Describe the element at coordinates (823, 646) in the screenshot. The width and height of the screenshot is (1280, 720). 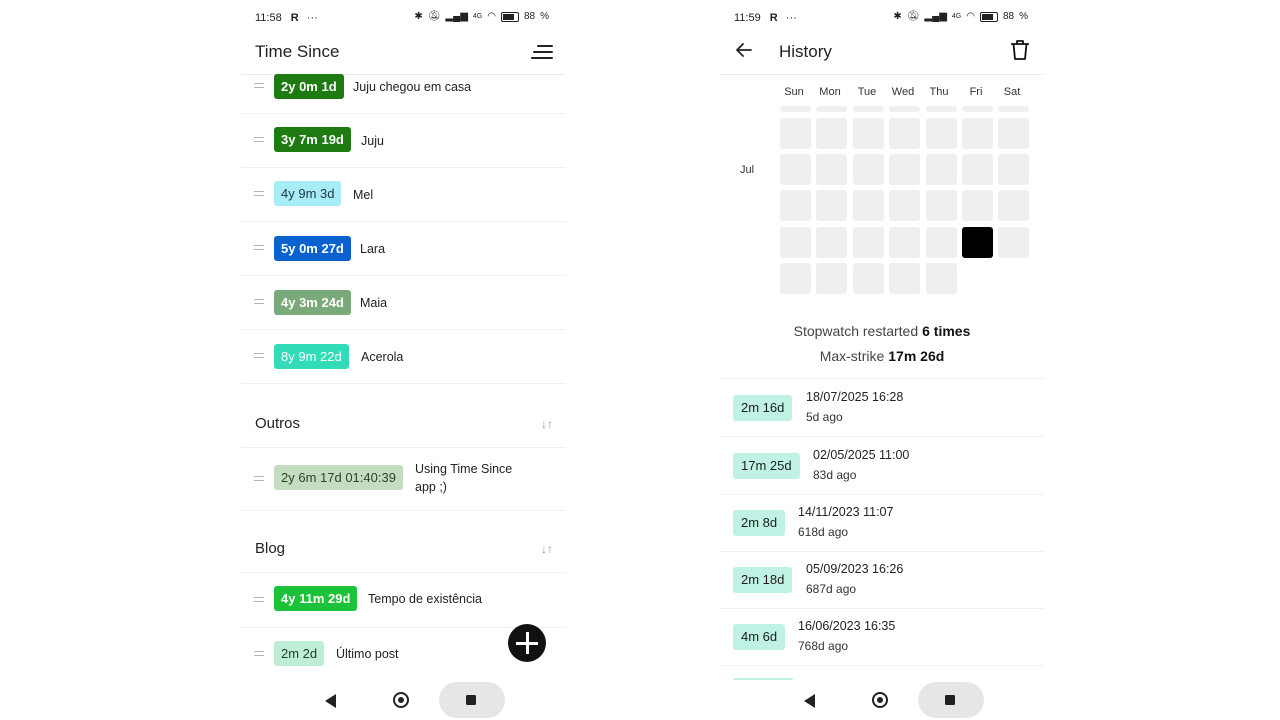
I see `entry-ago: 768d ago` at that location.